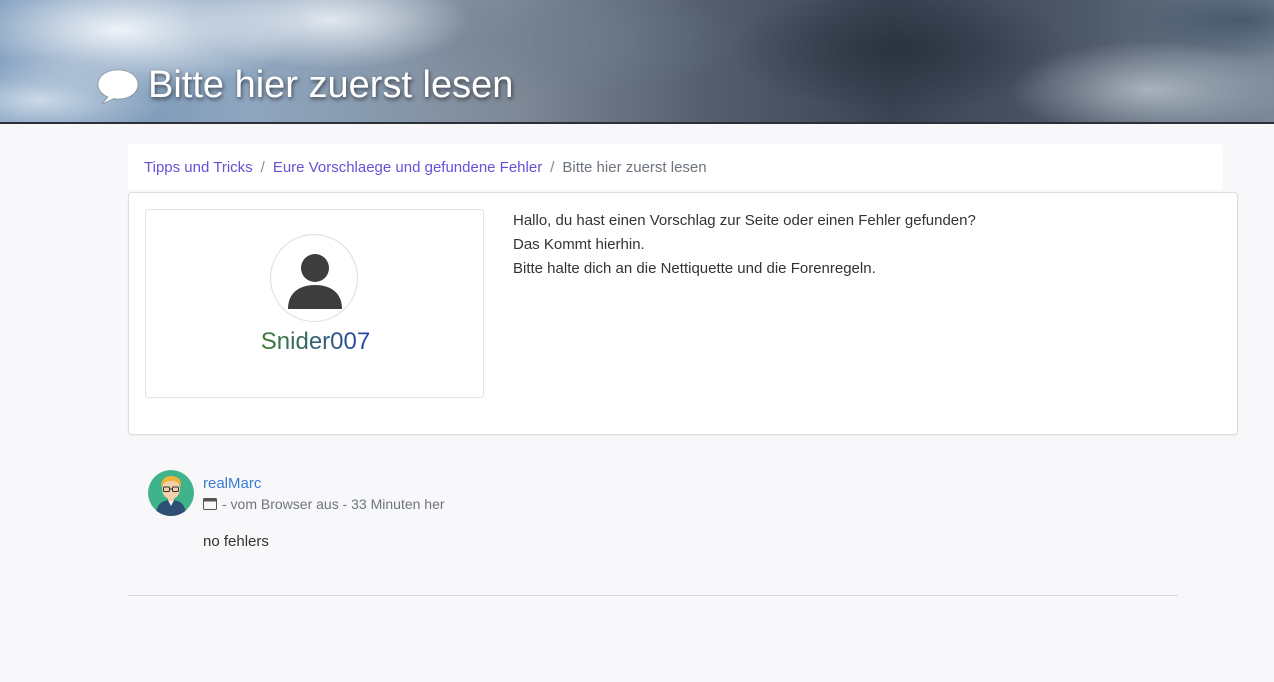 This screenshot has width=1274, height=682. What do you see at coordinates (118, 86) in the screenshot?
I see `chat-bubble-icon` at bounding box center [118, 86].